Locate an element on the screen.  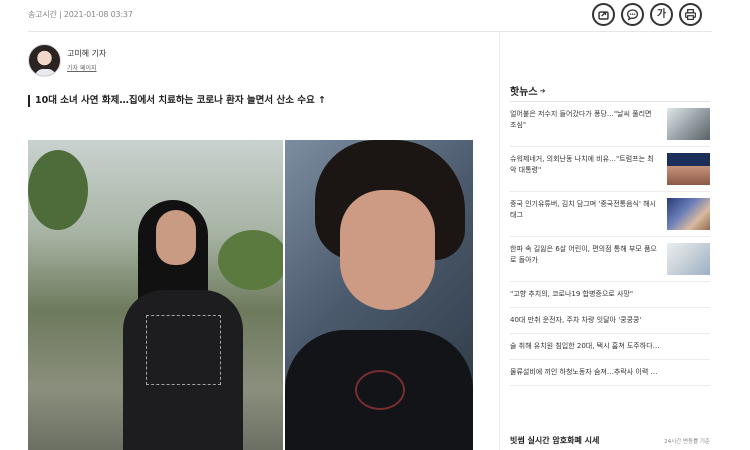
print-button is located at coordinates (690, 14).